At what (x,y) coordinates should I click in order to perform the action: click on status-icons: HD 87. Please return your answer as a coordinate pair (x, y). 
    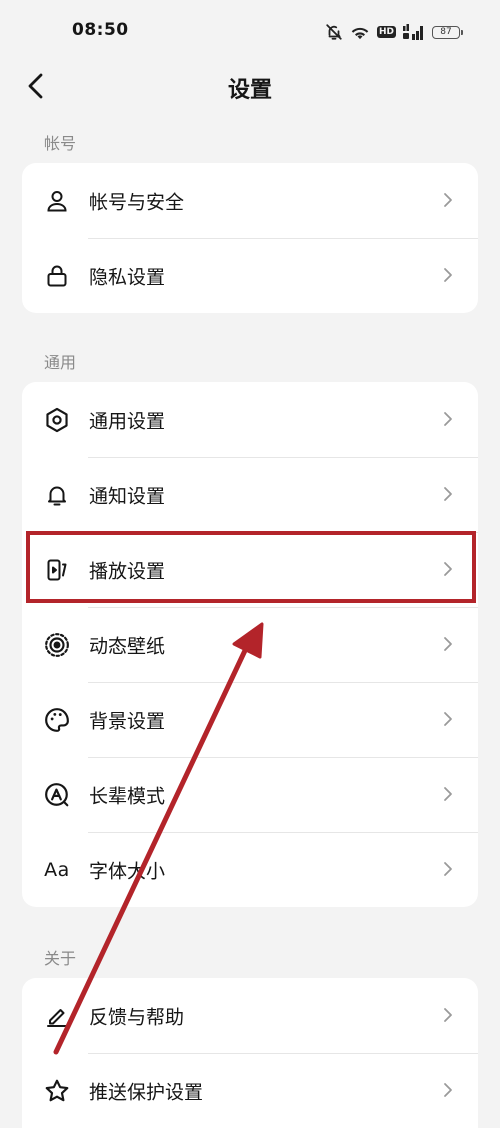
    Looking at the image, I should click on (394, 32).